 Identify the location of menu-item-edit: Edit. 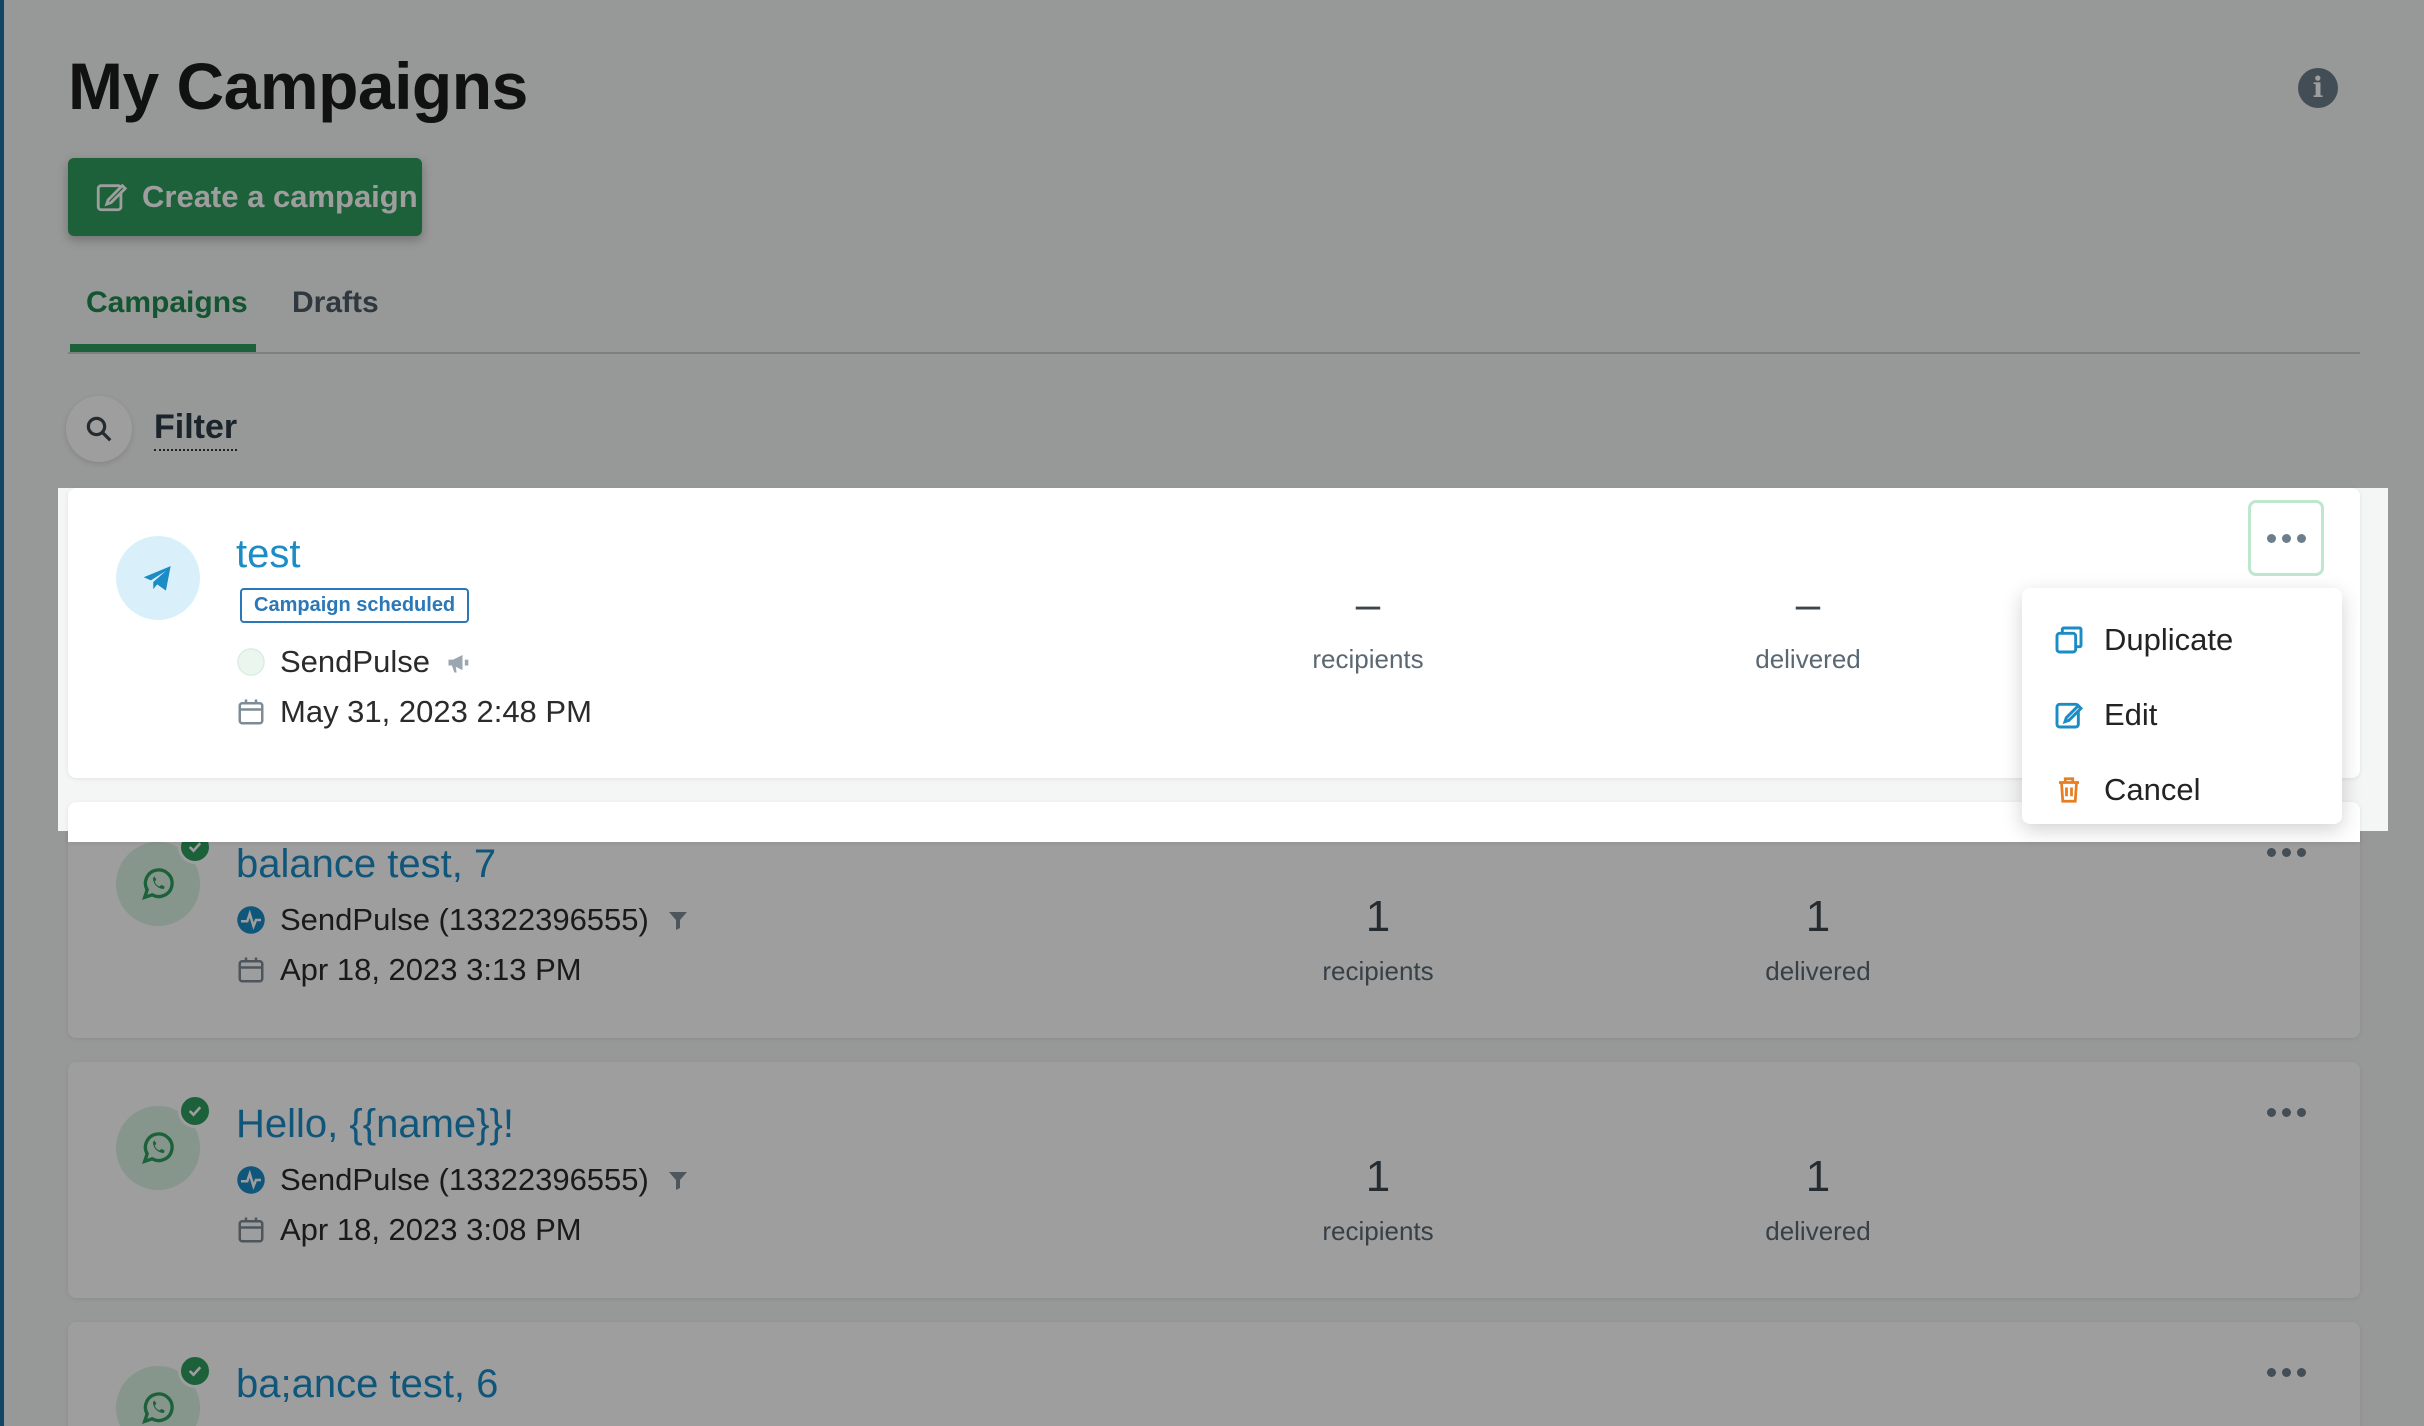
(2182, 714).